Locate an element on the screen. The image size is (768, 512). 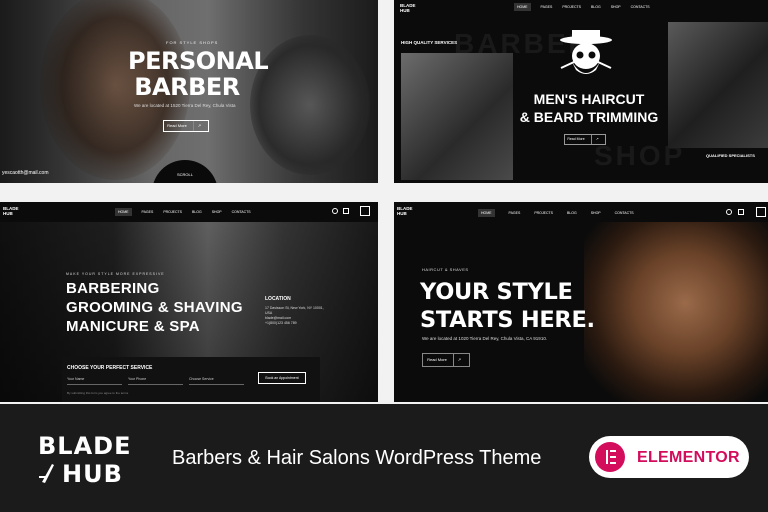
caption: QUALIFIED SPECIALISTS is located at coordinates (730, 155).